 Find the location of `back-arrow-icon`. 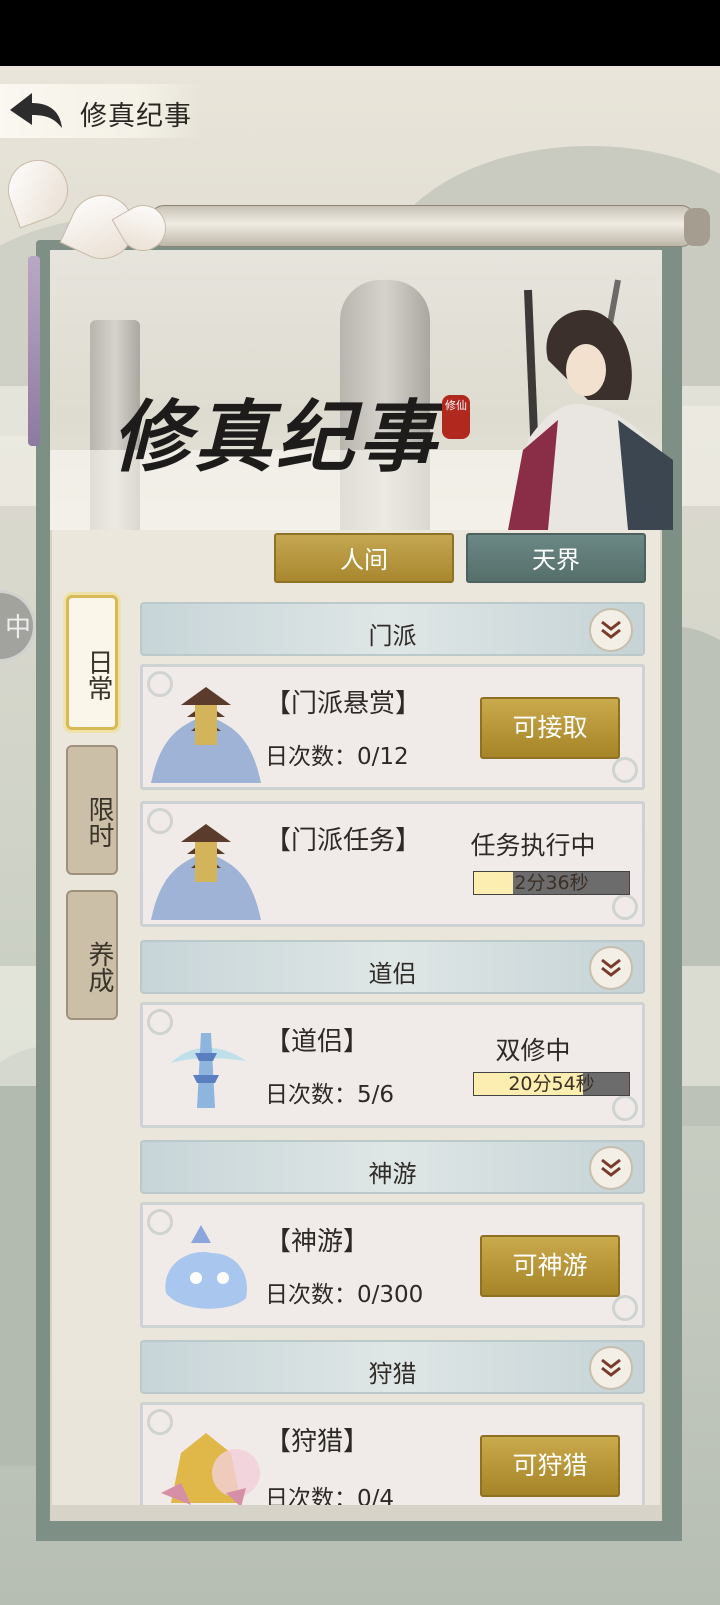

back-arrow-icon is located at coordinates (36, 111).